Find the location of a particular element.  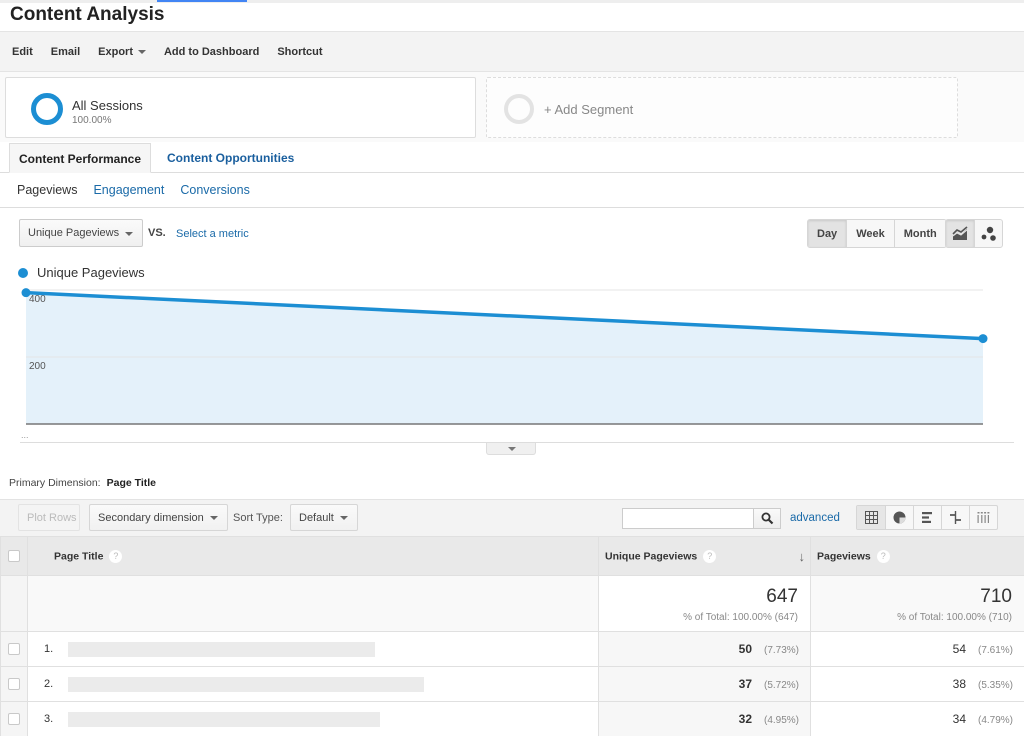

y-tick-label: 400 is located at coordinates (37, 299).